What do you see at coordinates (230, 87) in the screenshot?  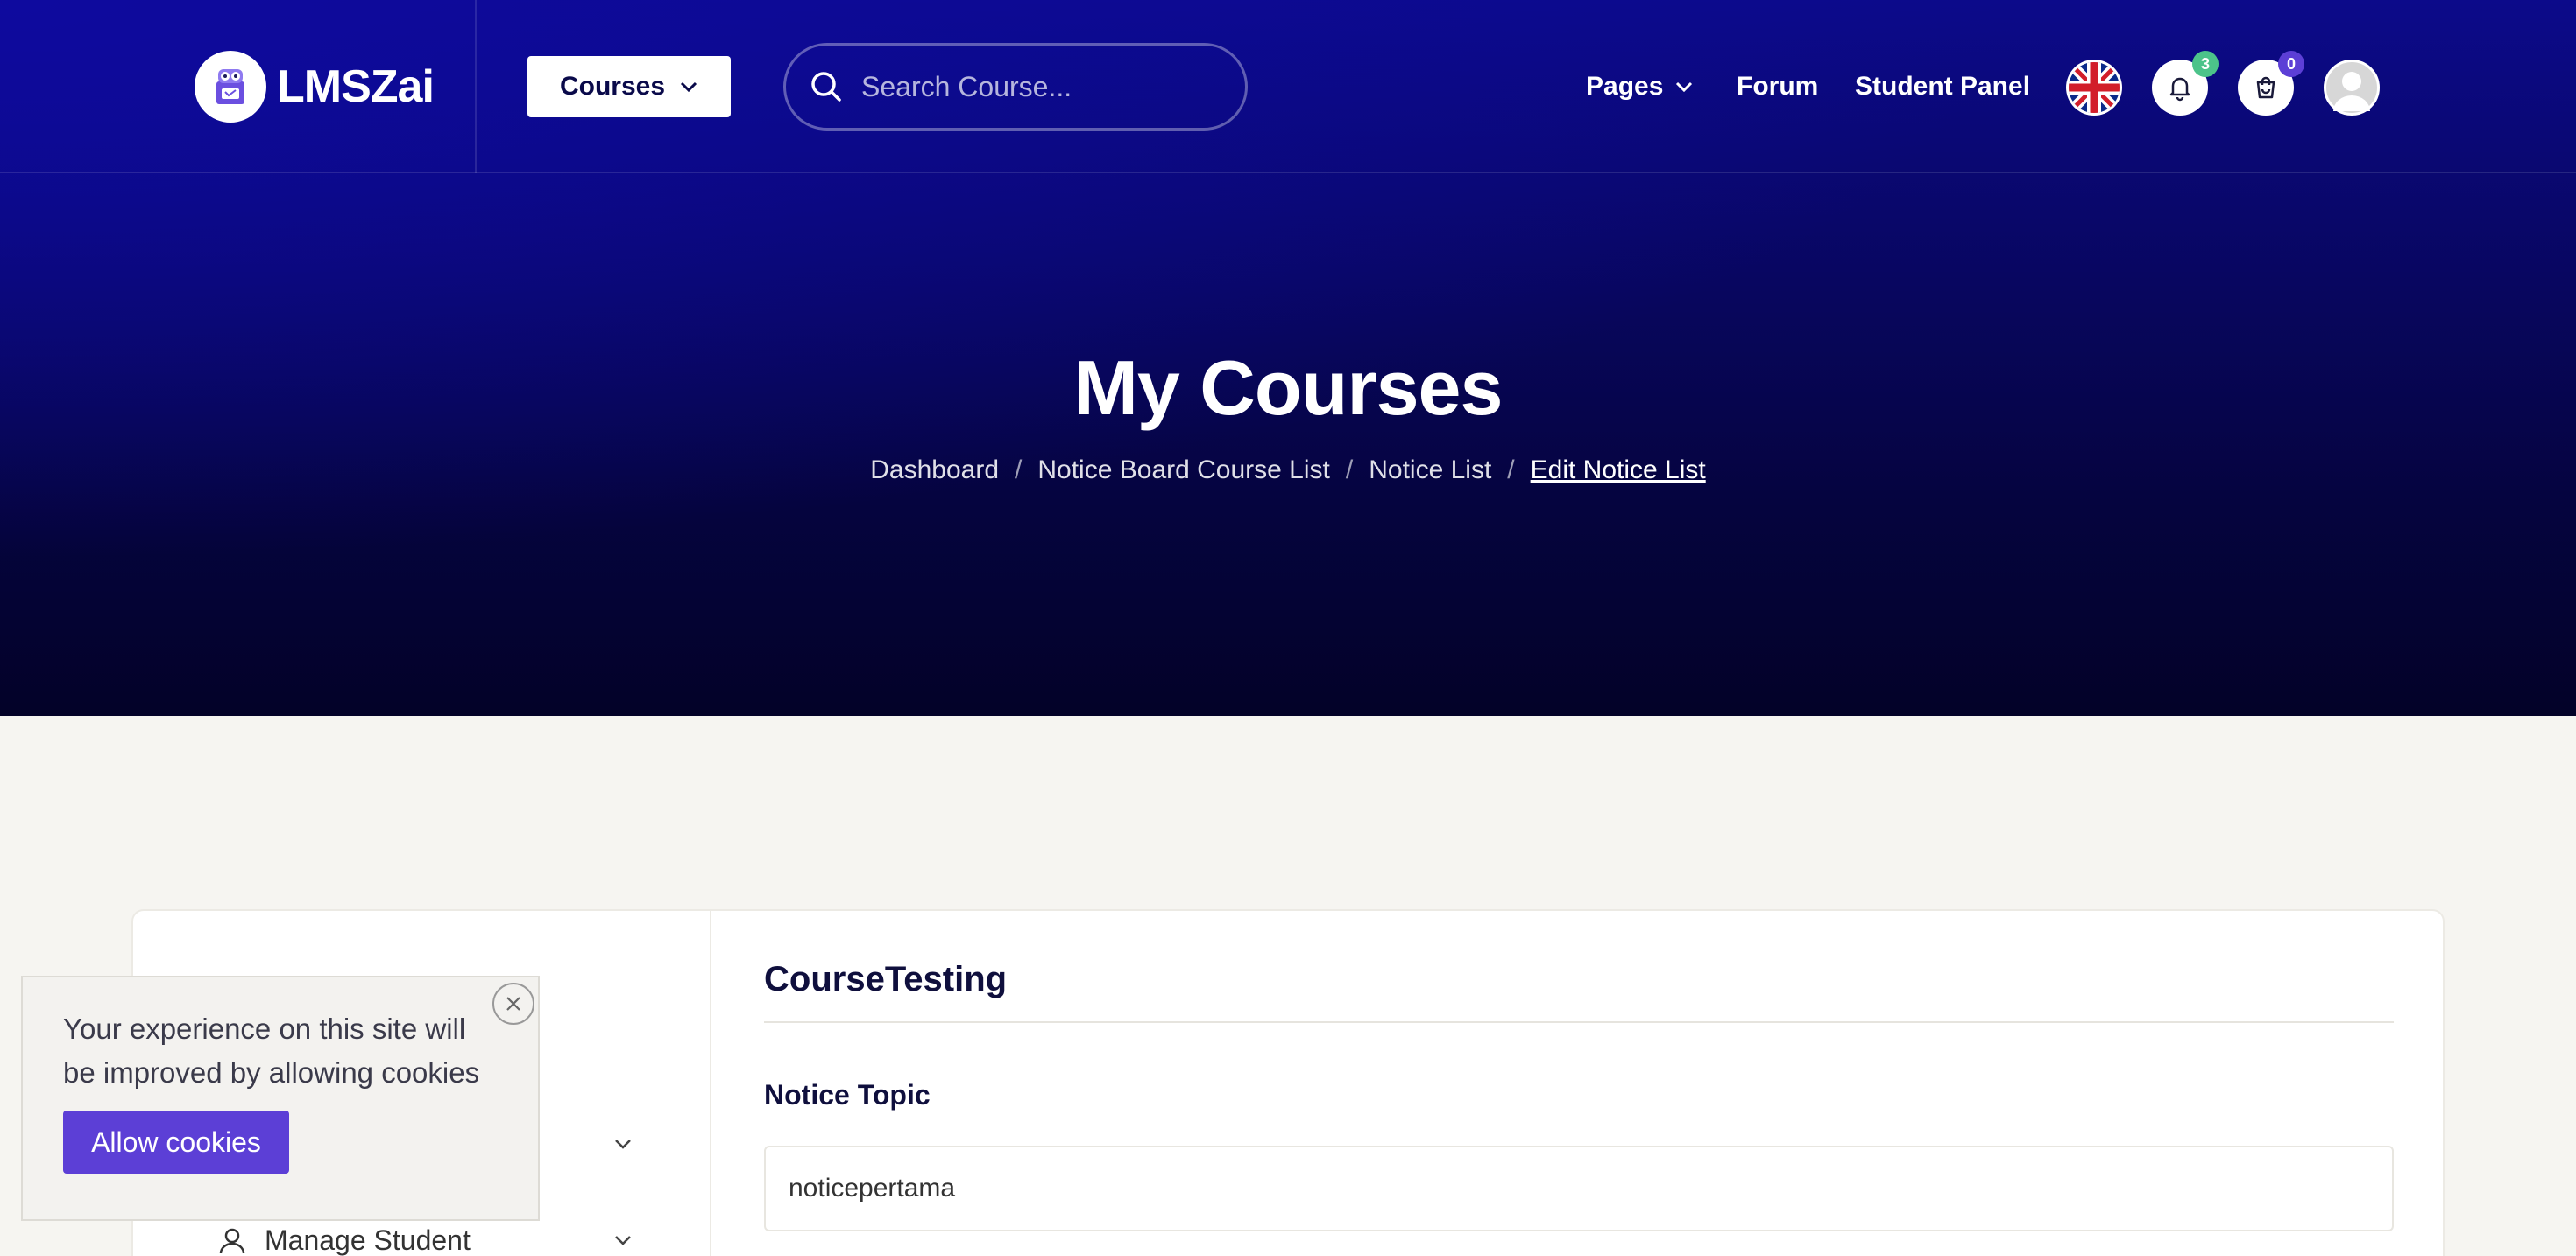 I see `logo-icon` at bounding box center [230, 87].